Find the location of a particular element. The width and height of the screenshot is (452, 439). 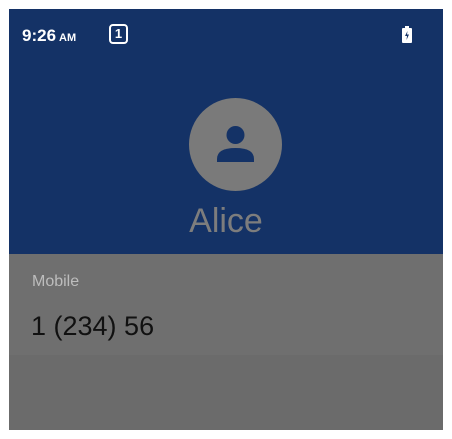

contact-name: Alice is located at coordinates (226, 221).